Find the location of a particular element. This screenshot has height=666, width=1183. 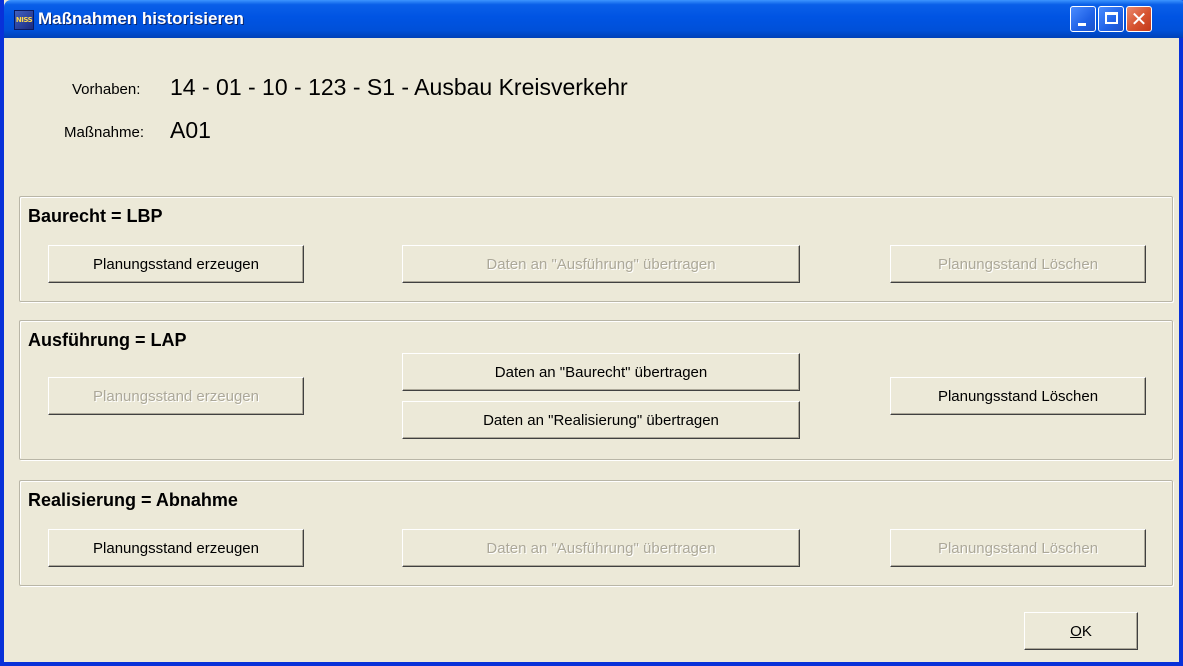

ok-mnemonic: O is located at coordinates (1076, 631).